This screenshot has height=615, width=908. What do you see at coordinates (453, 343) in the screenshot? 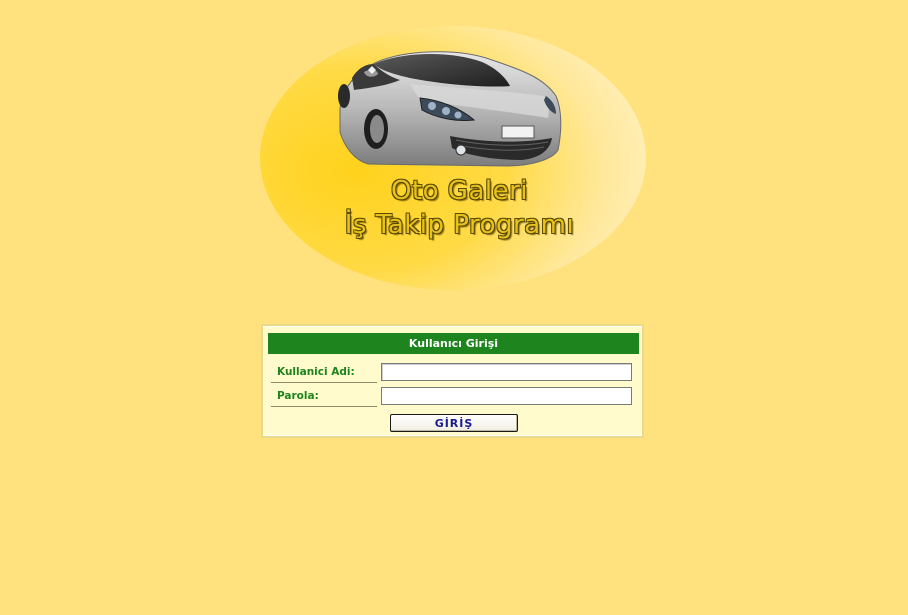
I see `login-title: Kullanıcı Girişi` at bounding box center [453, 343].